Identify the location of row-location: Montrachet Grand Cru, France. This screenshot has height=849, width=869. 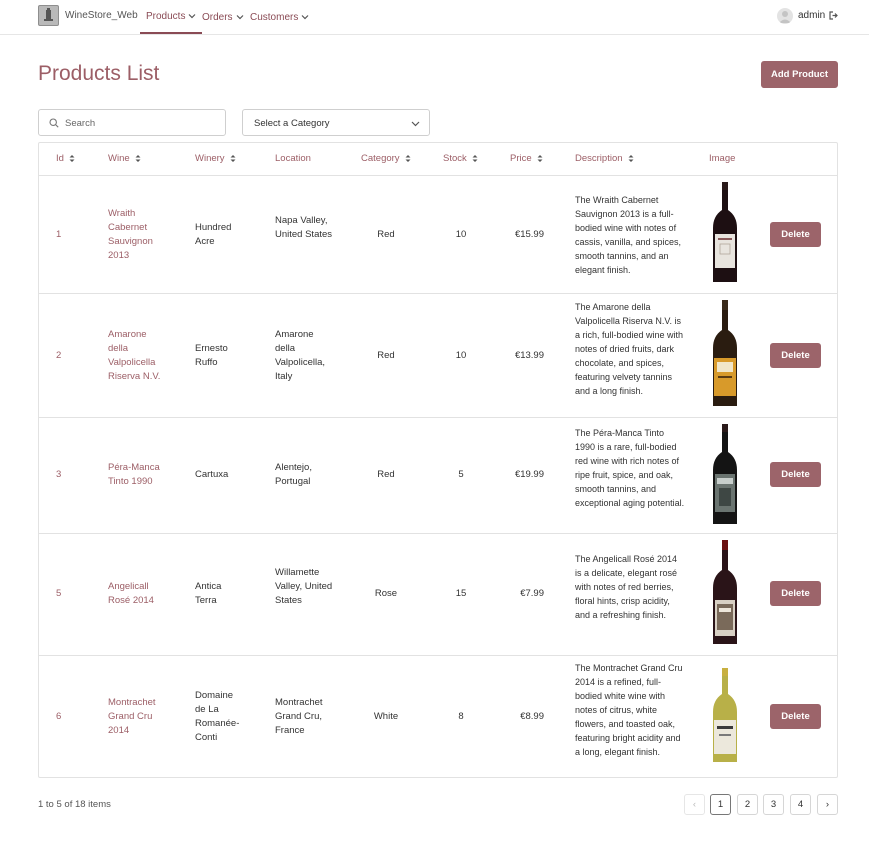
(299, 716).